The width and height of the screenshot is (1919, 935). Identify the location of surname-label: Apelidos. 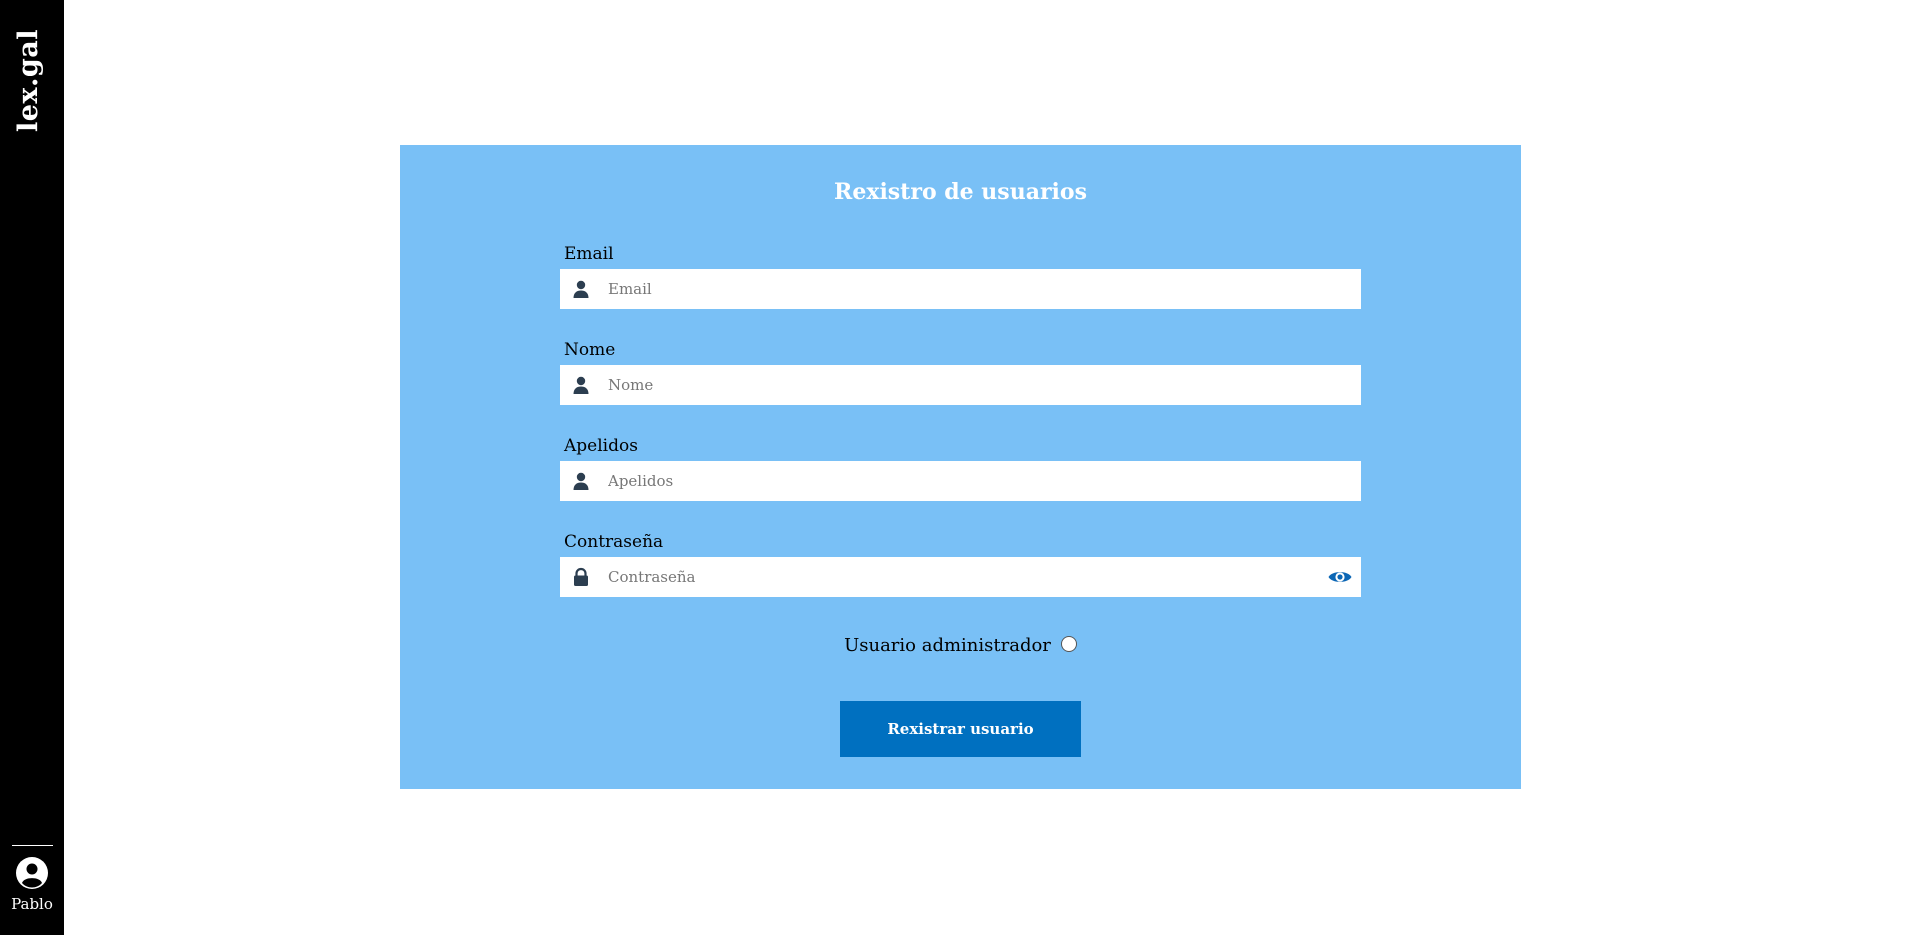
(601, 446).